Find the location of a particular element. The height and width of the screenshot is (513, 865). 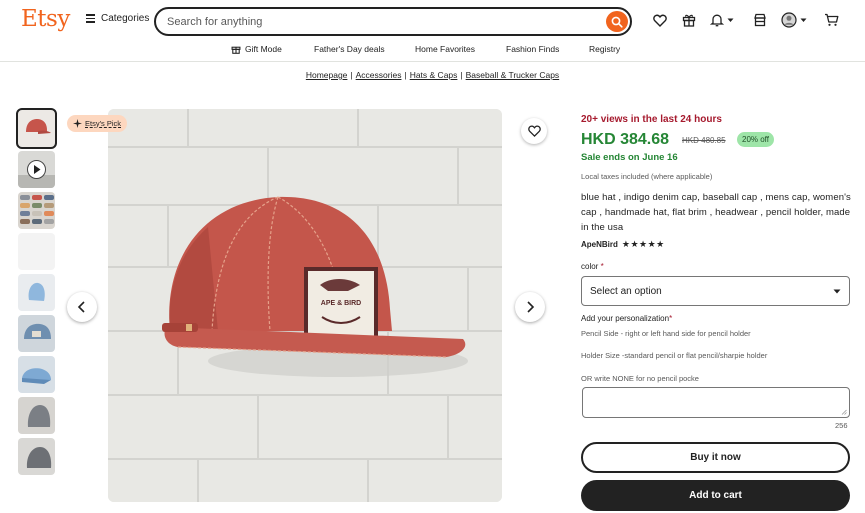

search-bar is located at coordinates (393, 21).